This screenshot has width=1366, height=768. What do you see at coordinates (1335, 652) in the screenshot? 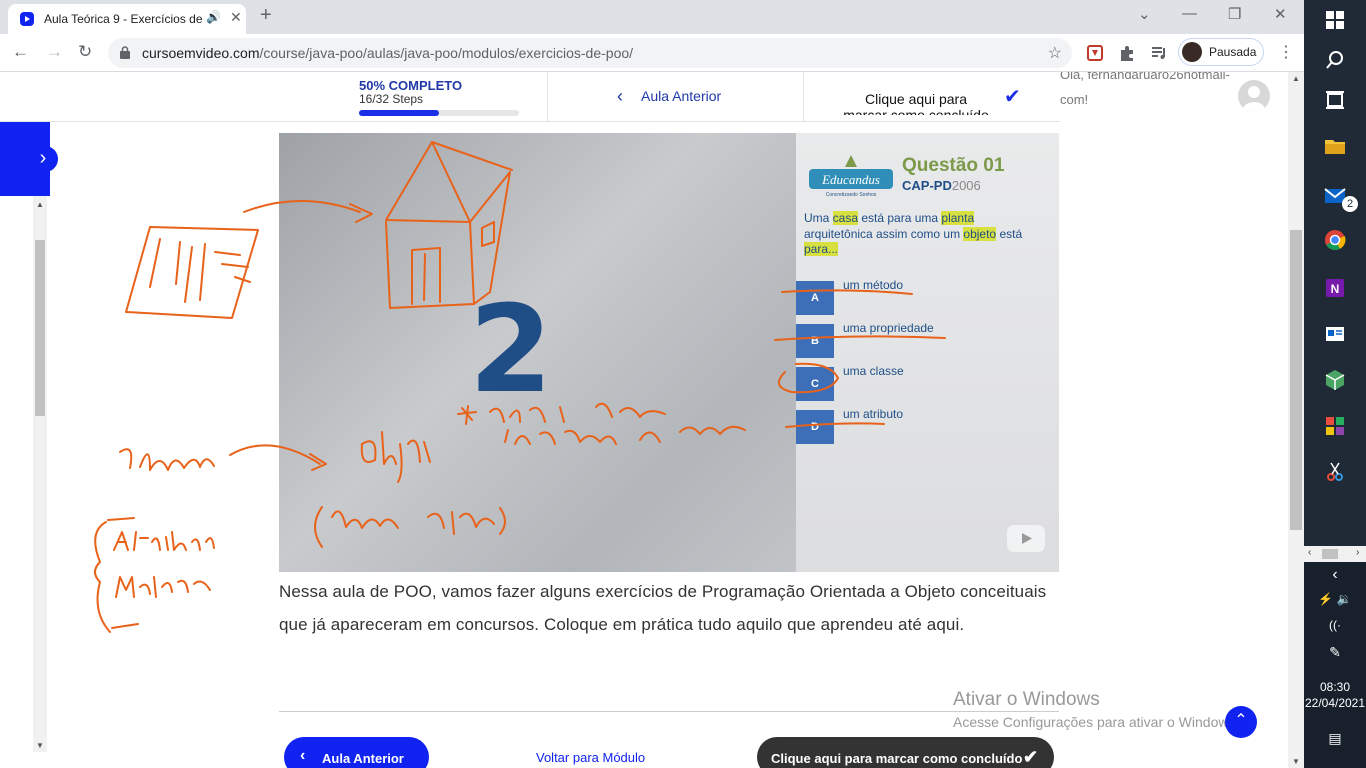
I see `pen-icon: ✎` at bounding box center [1335, 652].